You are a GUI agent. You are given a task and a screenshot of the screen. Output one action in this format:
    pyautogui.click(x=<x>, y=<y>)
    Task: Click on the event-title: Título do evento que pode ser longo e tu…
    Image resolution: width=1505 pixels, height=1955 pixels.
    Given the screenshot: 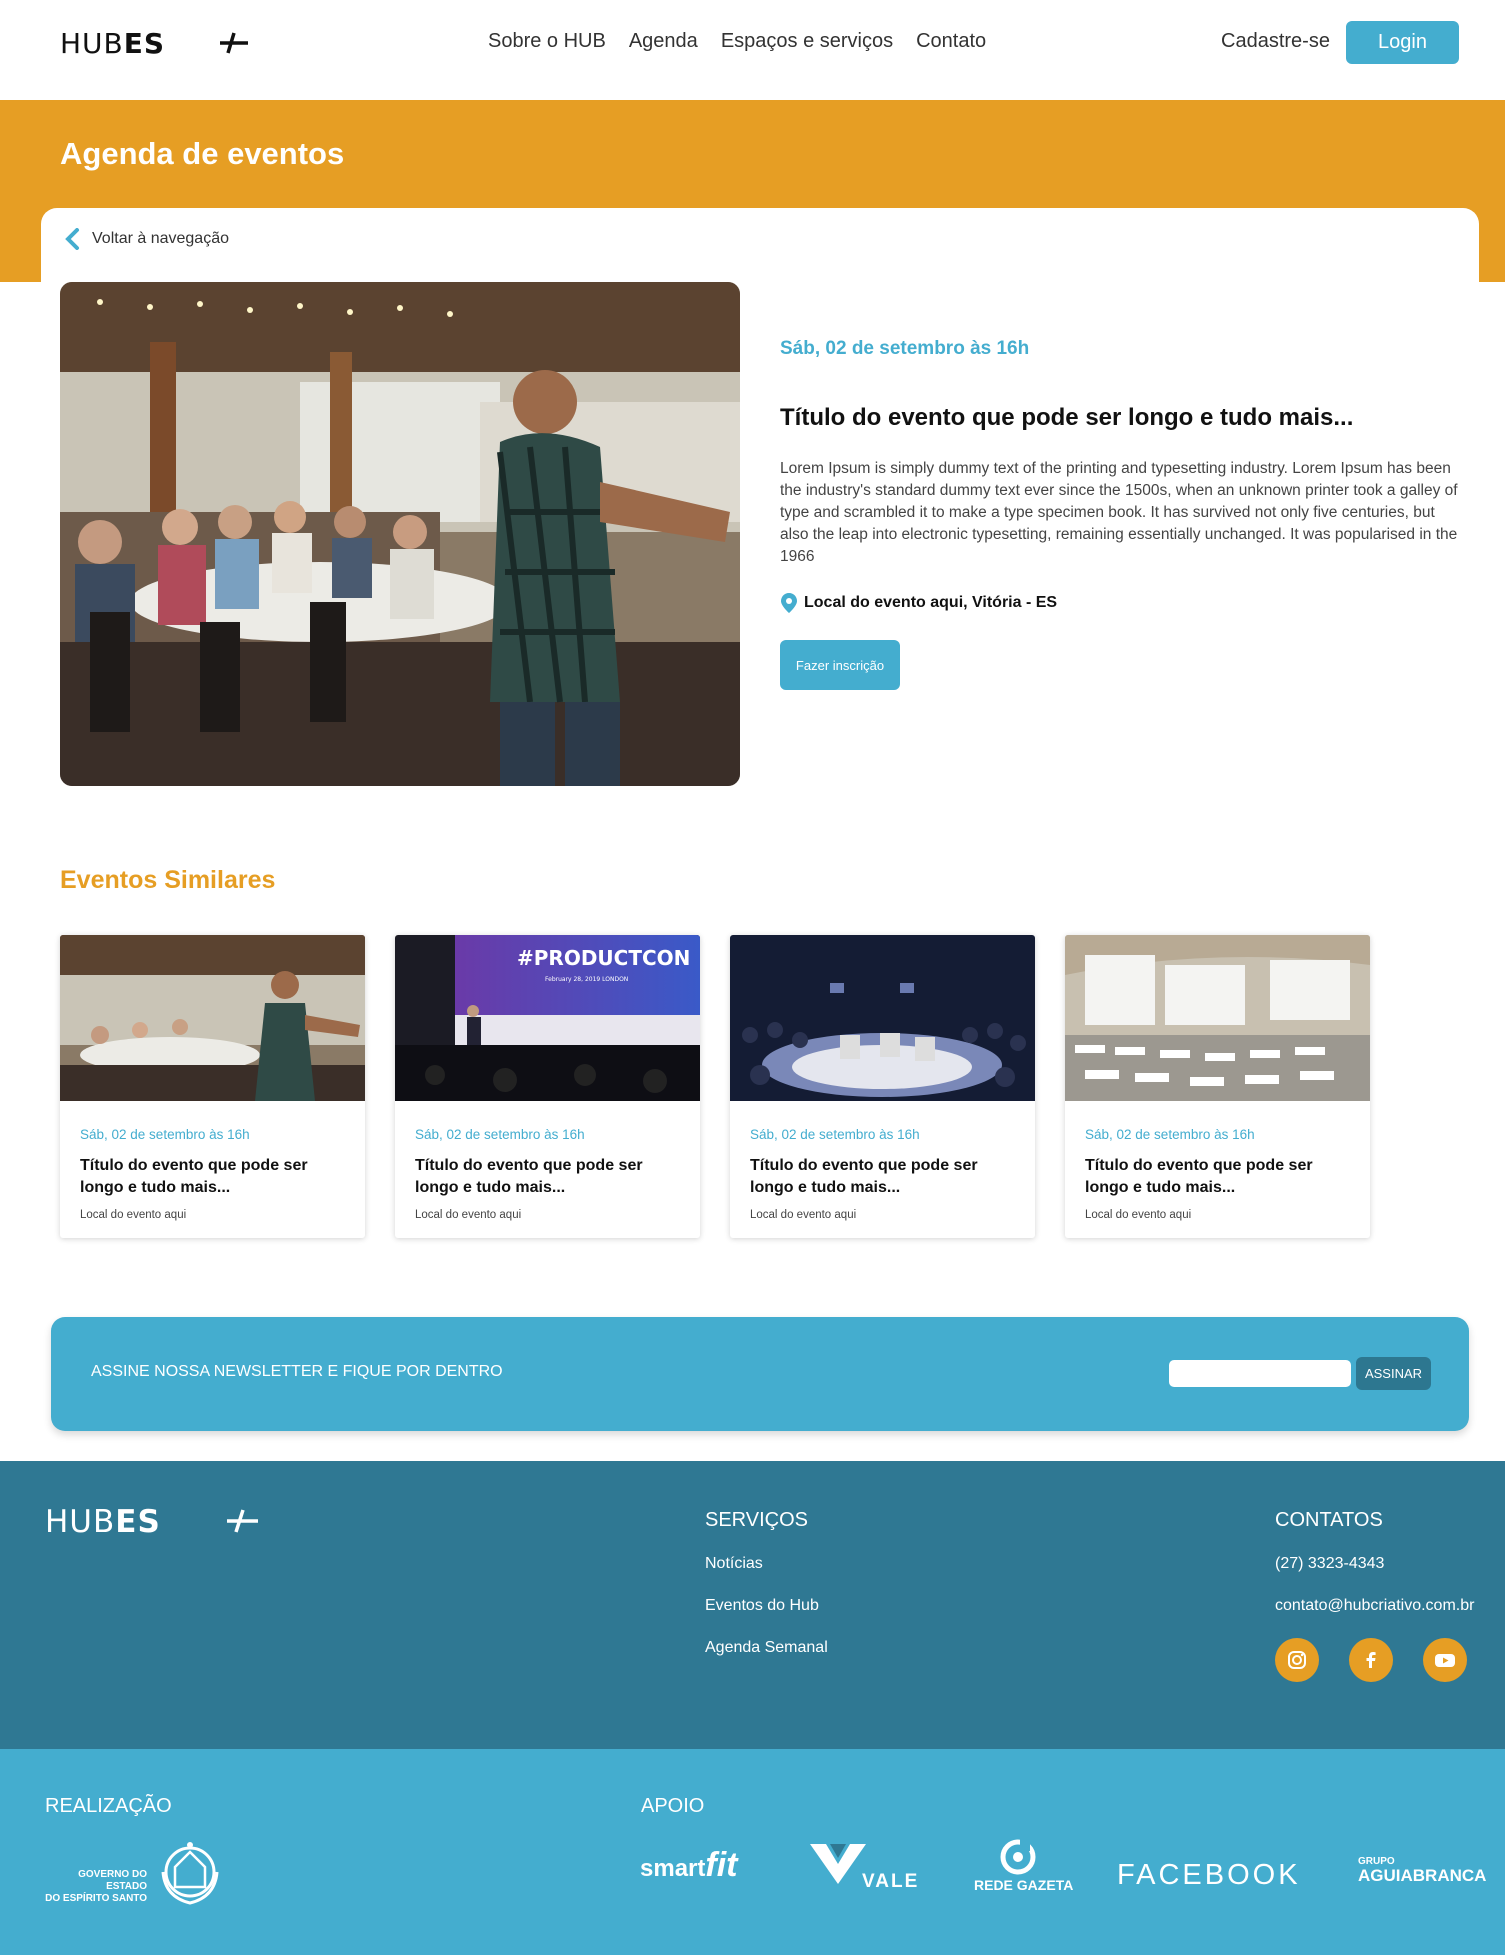 What is the action you would take?
    pyautogui.click(x=1067, y=417)
    